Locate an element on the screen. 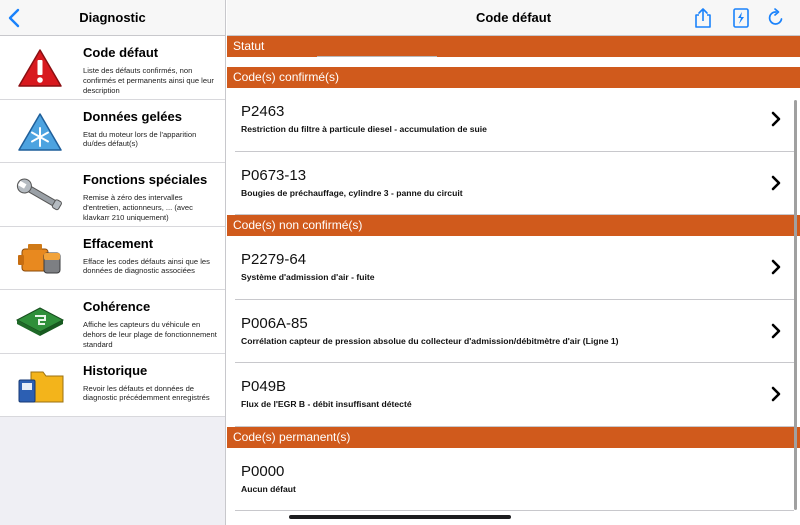  fault-code: P006A-85 is located at coordinates (274, 323).